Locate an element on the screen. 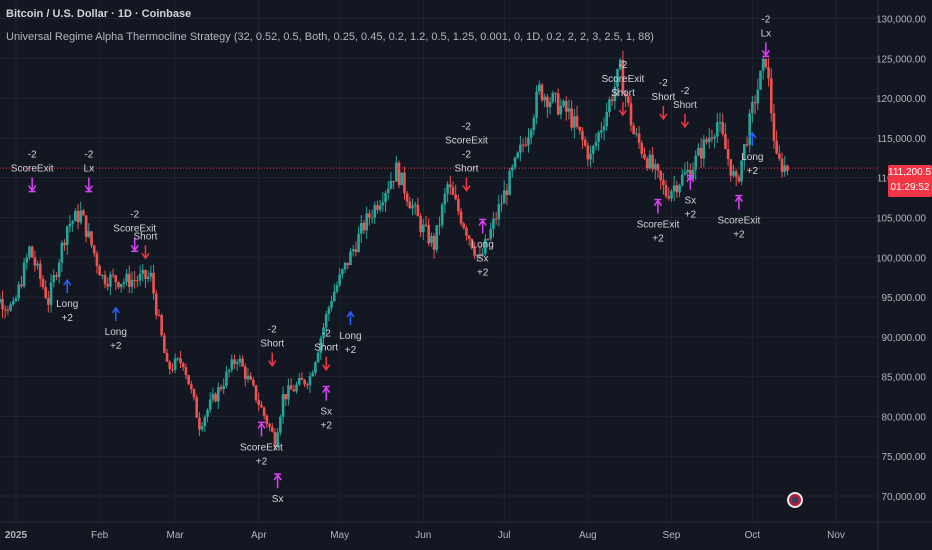 This screenshot has width=932, height=550. x-tick-label: Jun is located at coordinates (423, 535).